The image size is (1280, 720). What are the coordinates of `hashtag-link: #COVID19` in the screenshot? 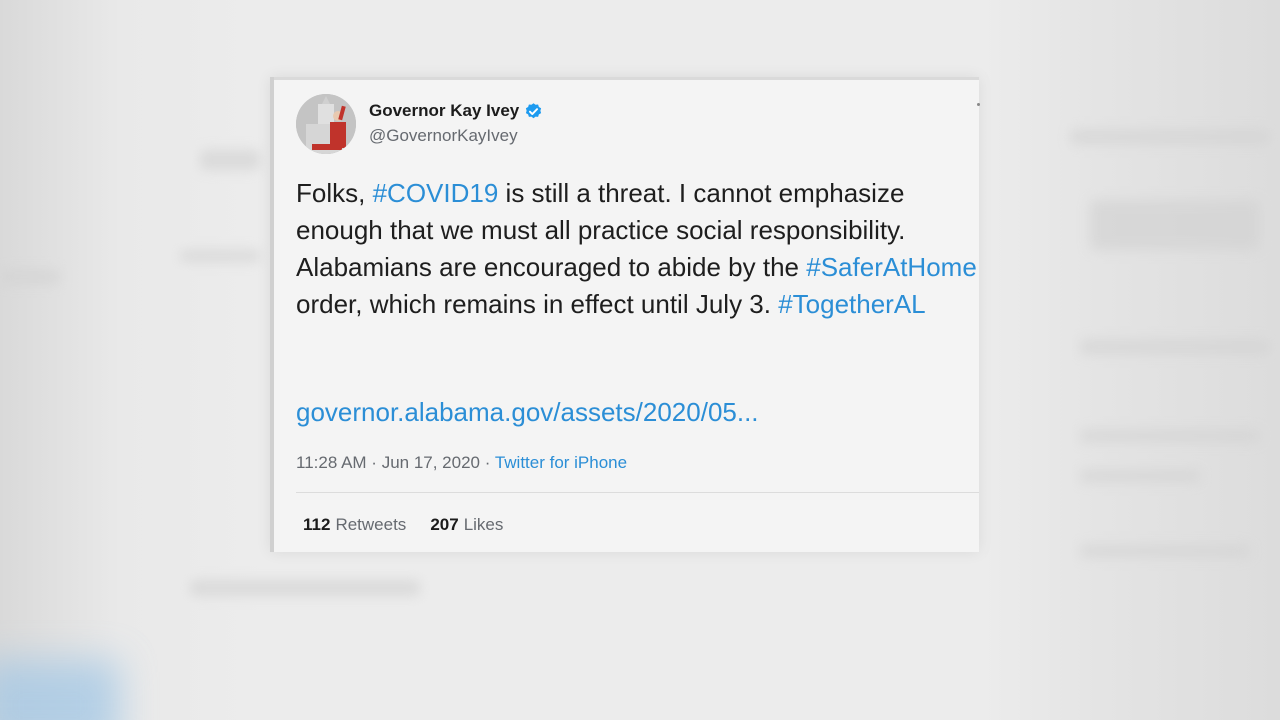 It's located at (436, 193).